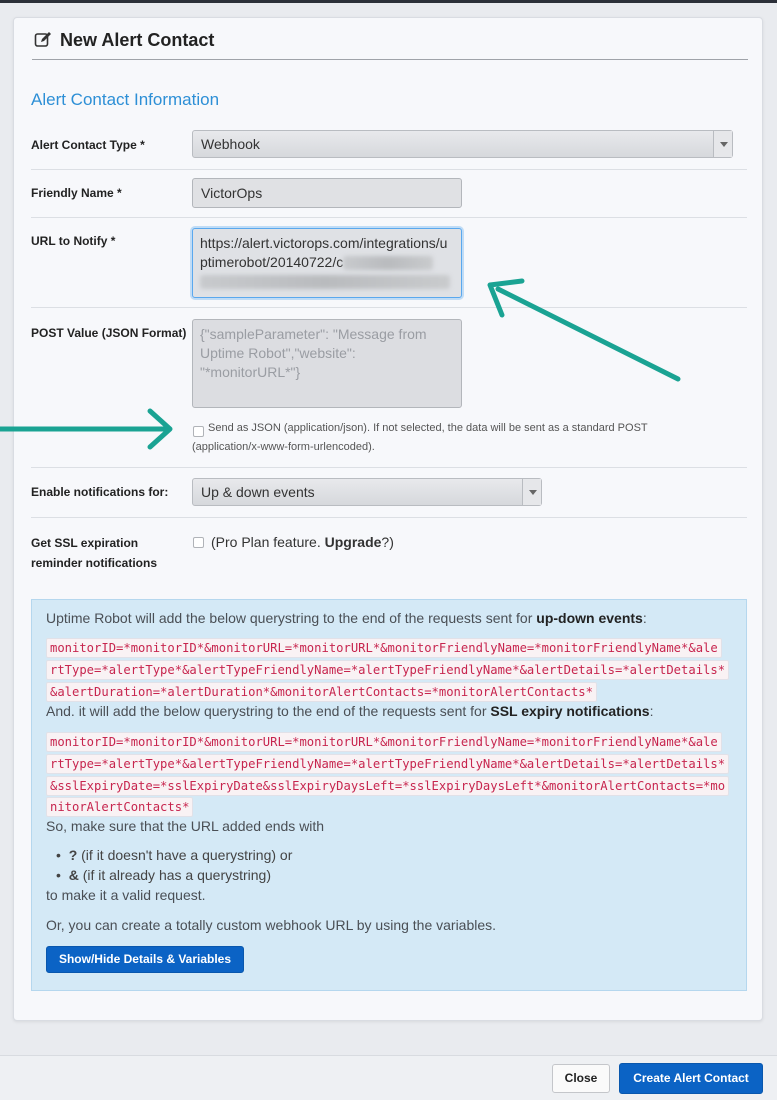  I want to click on ssl-intro-post: :, so click(651, 711).